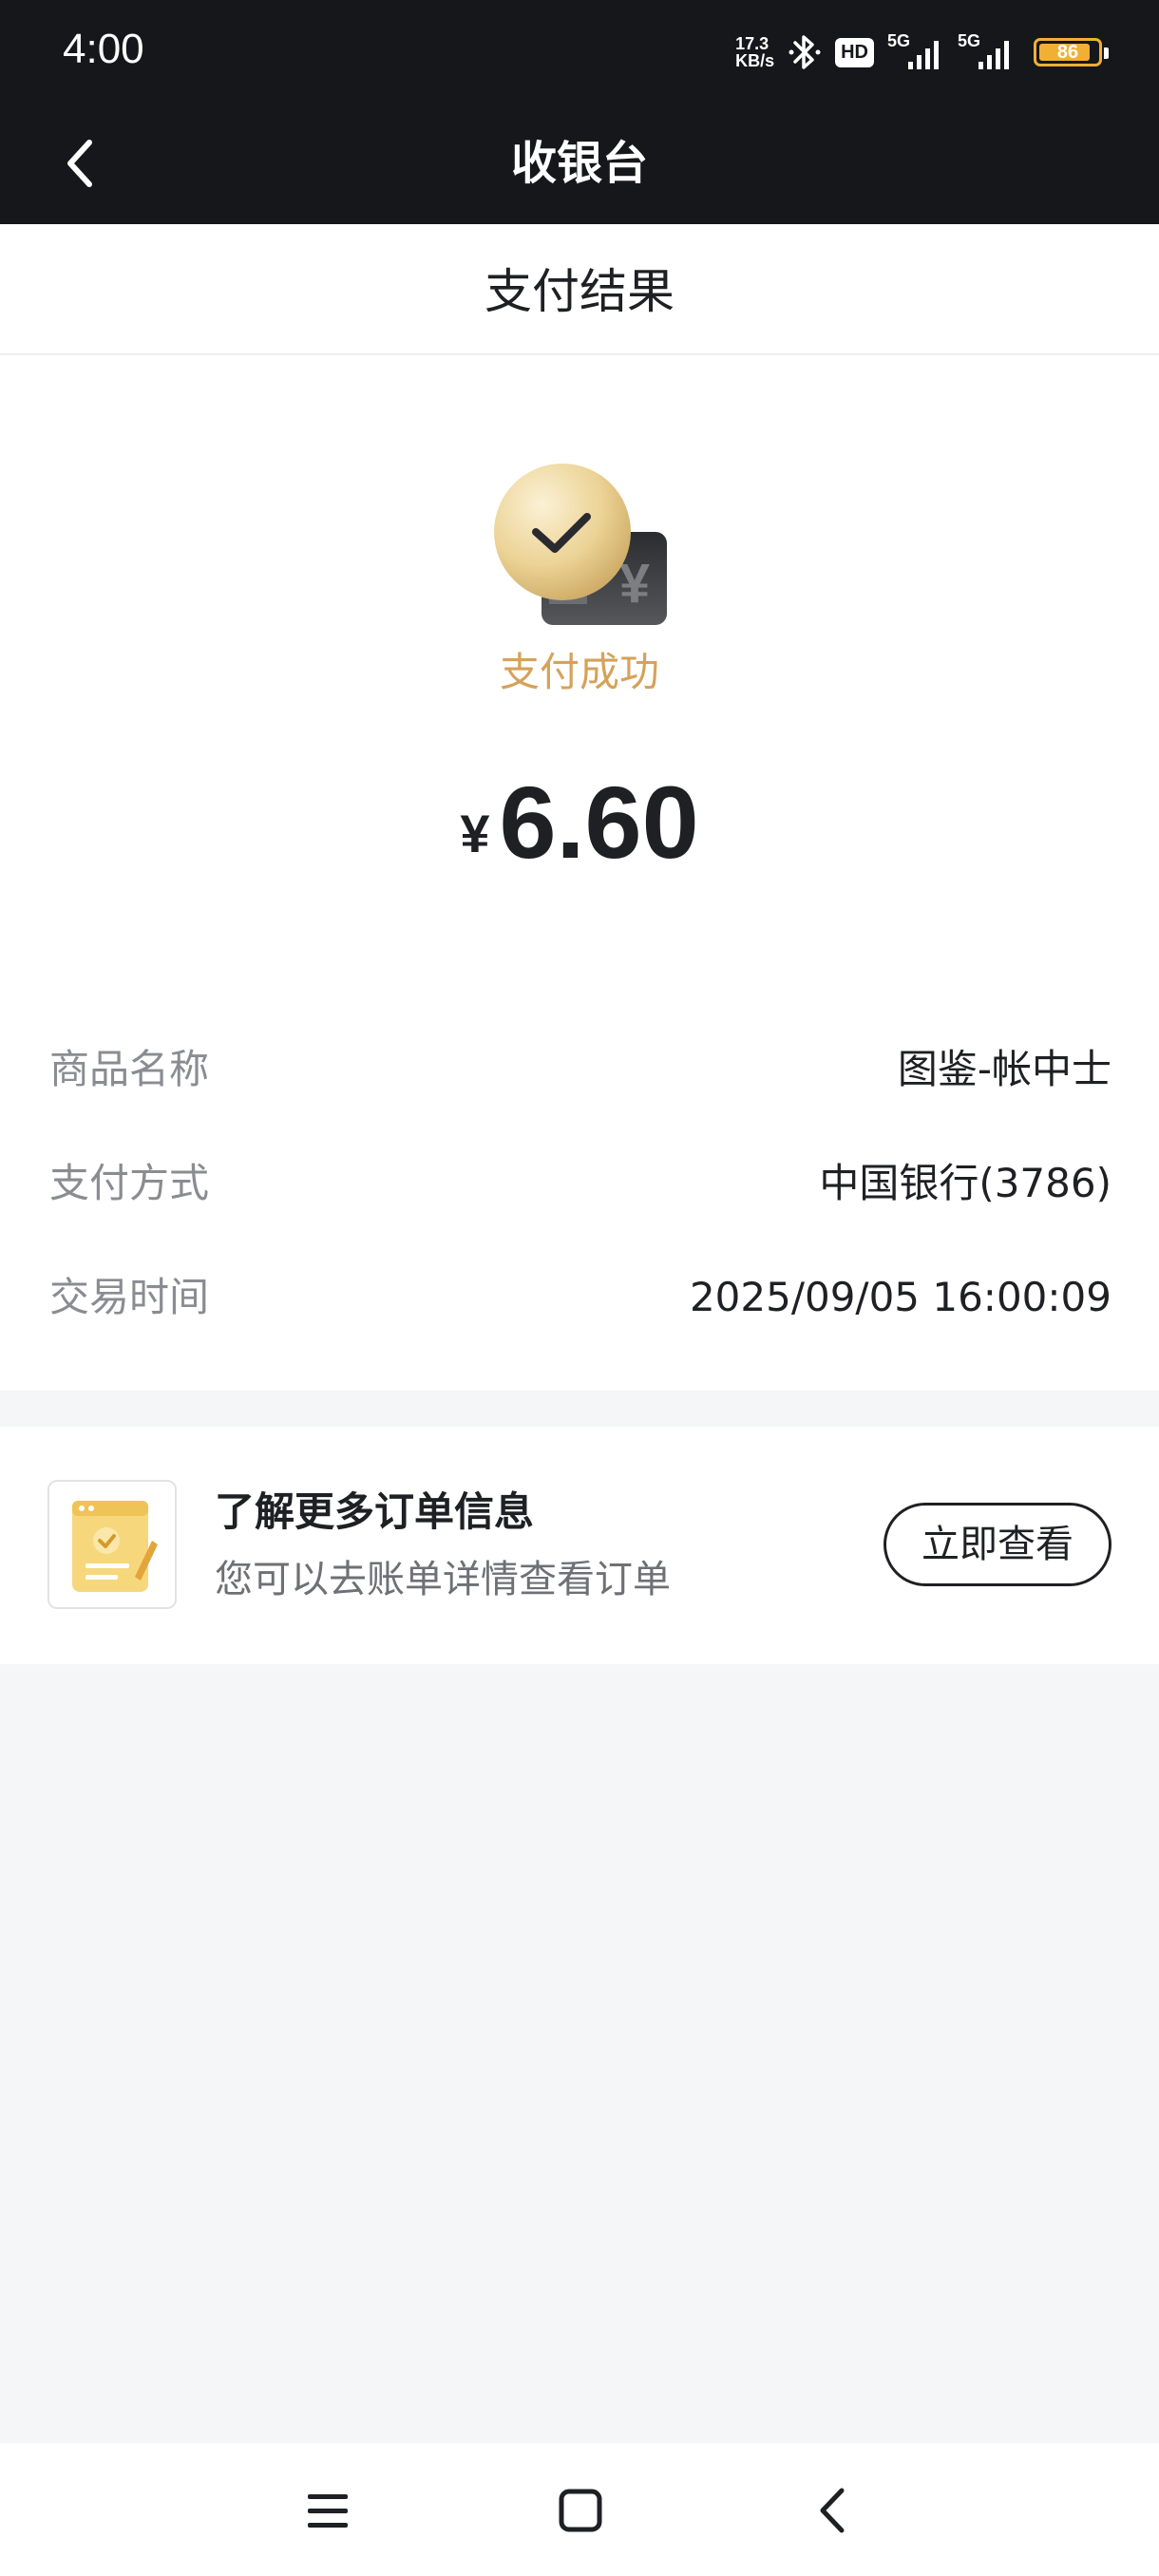 Image resolution: width=1159 pixels, height=2576 pixels. What do you see at coordinates (900, 1297) in the screenshot?
I see `detail-value: 2025/09/05 16:00:09` at bounding box center [900, 1297].